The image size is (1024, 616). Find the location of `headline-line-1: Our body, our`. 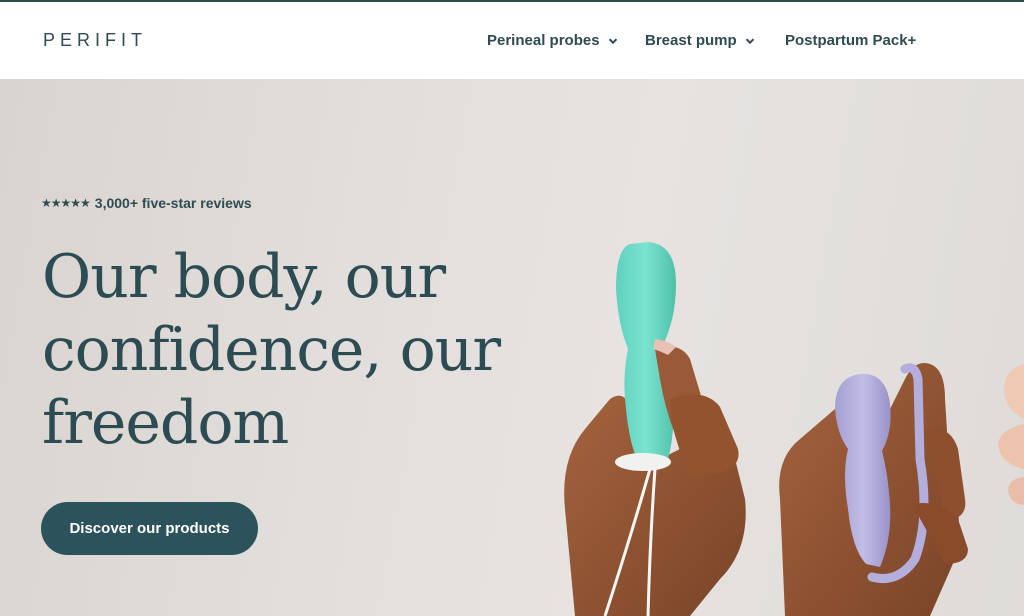

headline-line-1: Our body, our is located at coordinates (244, 277).